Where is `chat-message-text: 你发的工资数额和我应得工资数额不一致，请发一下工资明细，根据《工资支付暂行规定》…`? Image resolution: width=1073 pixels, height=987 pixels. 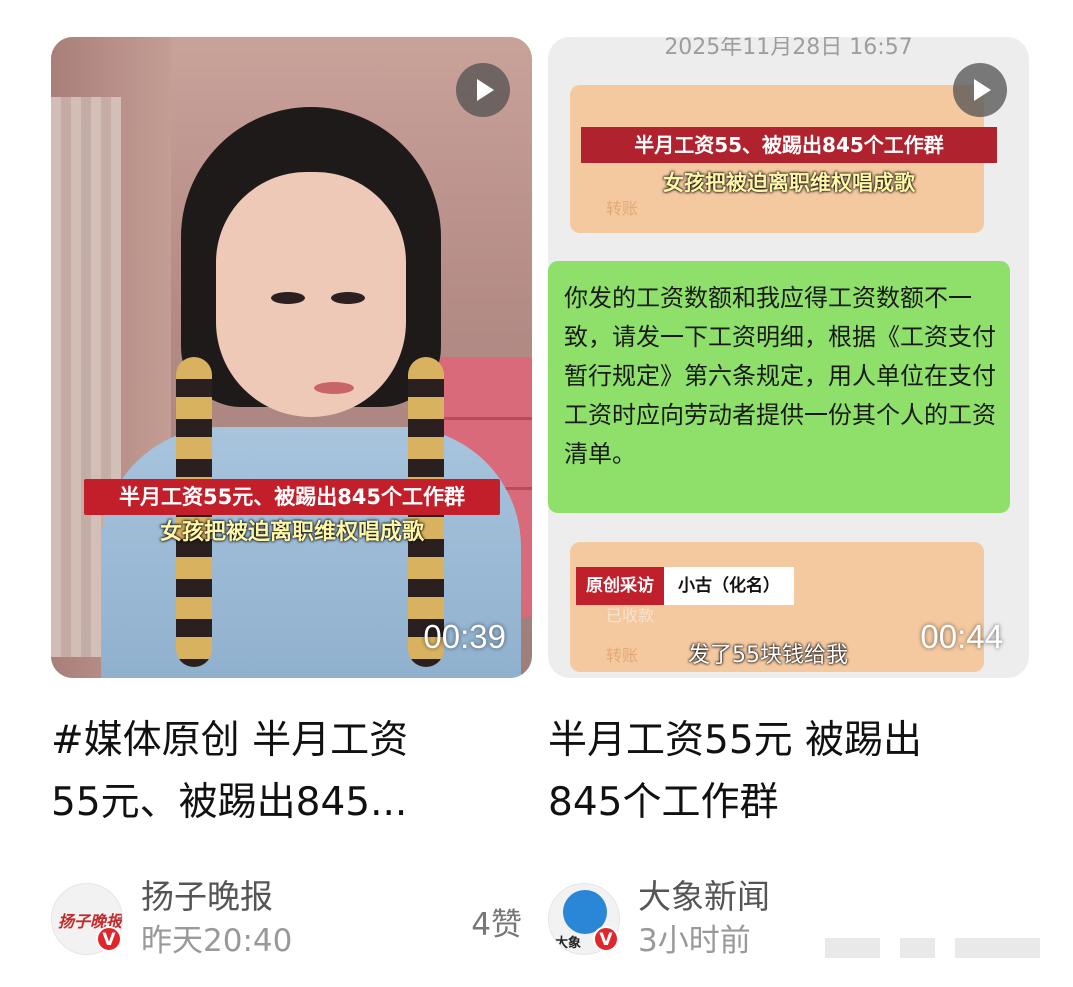 chat-message-text: 你发的工资数额和我应得工资数额不一致，请发一下工资明细，根据《工资支付暂行规定》… is located at coordinates (780, 376).